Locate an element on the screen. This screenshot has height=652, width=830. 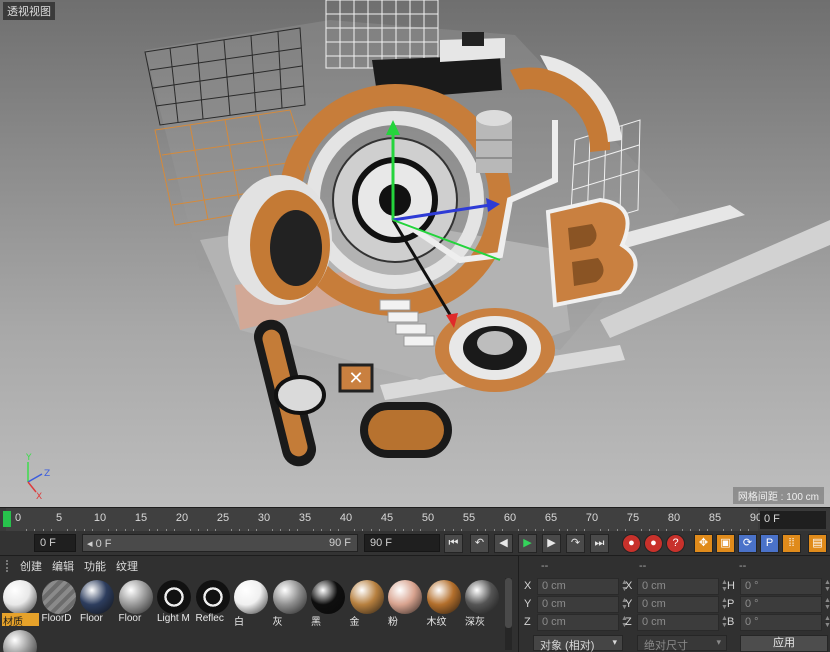
go-to-end-button: ⏭ is located at coordinates (599, 543).